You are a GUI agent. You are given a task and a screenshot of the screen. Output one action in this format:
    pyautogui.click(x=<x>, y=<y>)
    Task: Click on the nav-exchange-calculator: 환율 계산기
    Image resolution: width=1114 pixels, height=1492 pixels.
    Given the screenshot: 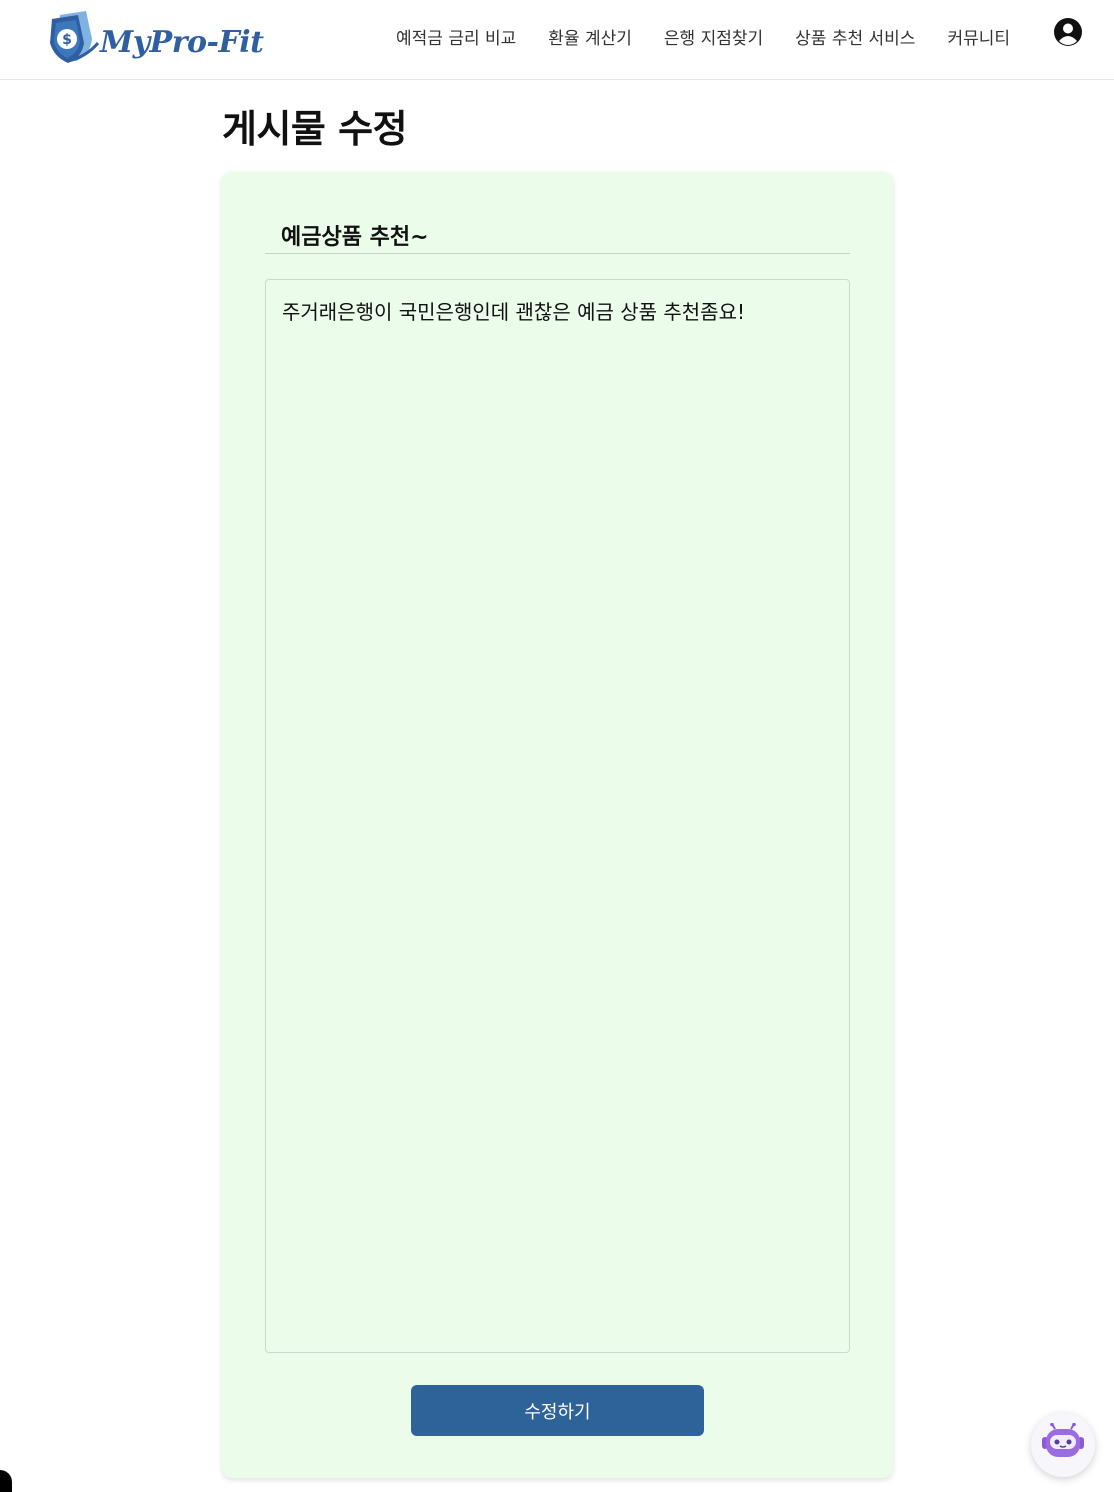 What is the action you would take?
    pyautogui.click(x=590, y=36)
    